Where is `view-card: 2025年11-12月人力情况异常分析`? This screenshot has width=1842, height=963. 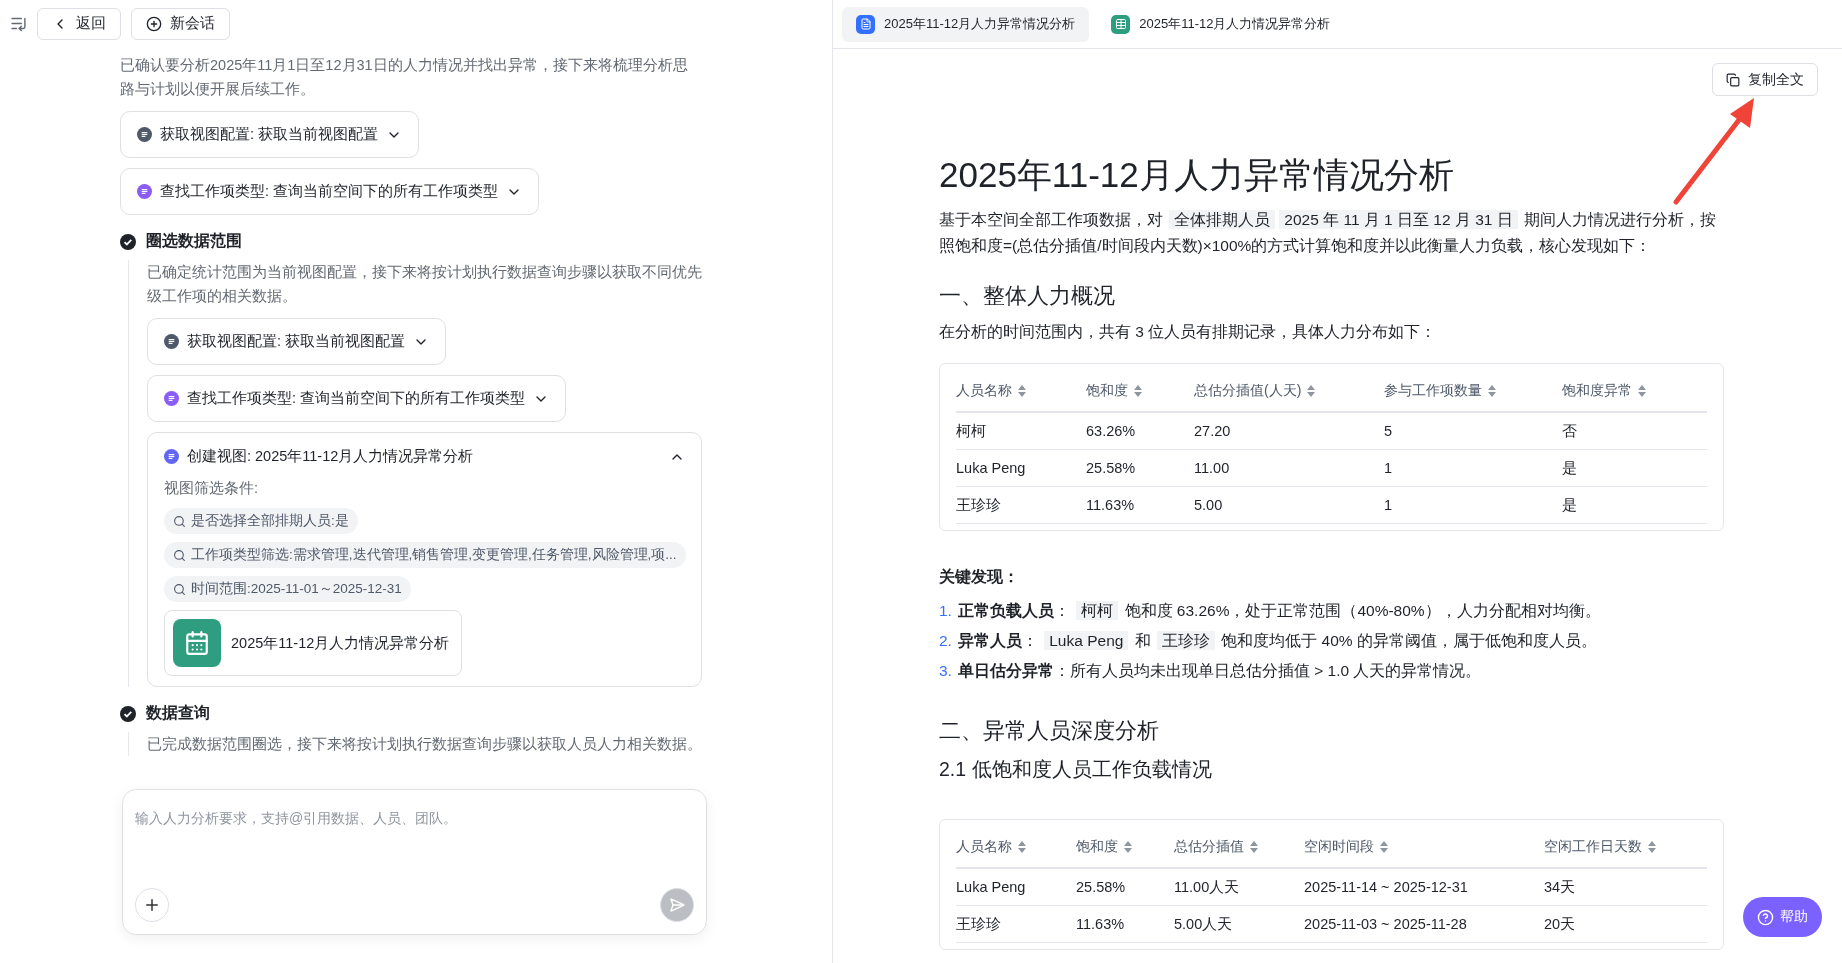
view-card: 2025年11-12月人力情况异常分析 is located at coordinates (313, 643).